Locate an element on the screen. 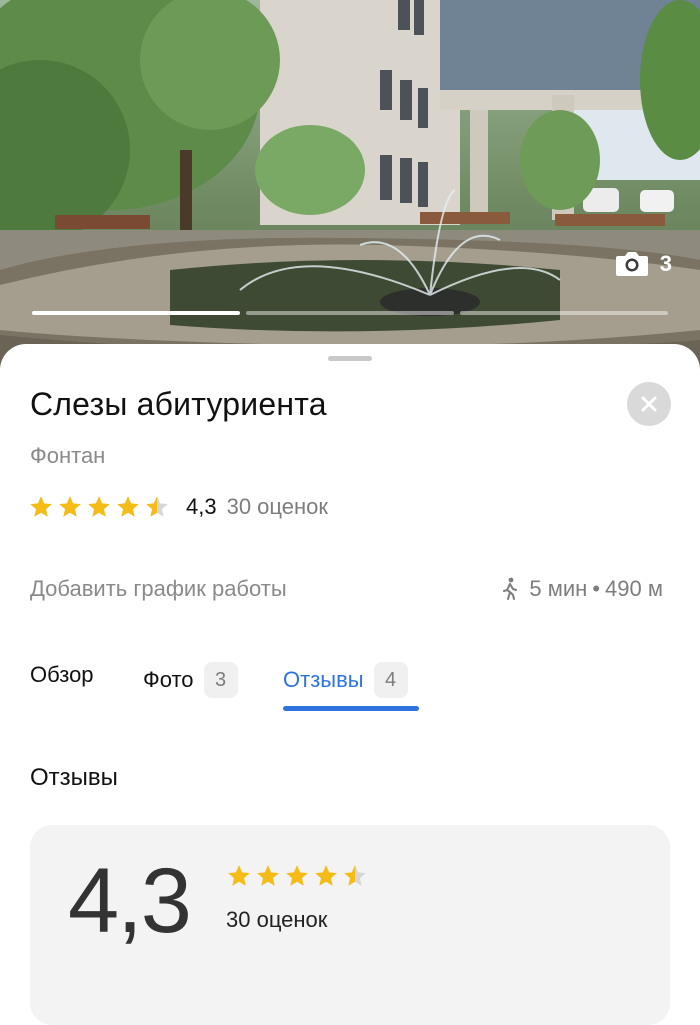  camera-icon is located at coordinates (631, 264).